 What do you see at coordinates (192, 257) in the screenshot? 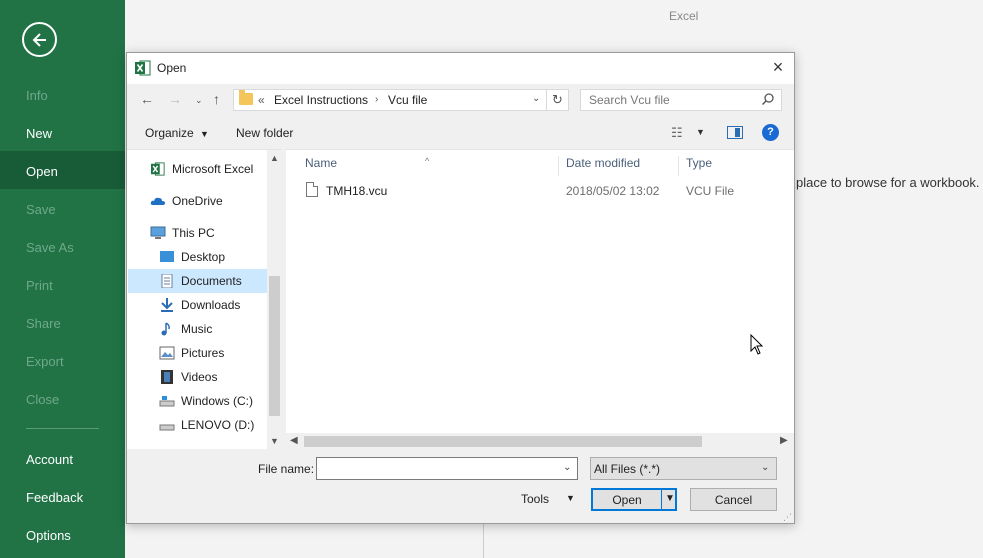
I see `nav-item-desktop: Desktop` at bounding box center [192, 257].